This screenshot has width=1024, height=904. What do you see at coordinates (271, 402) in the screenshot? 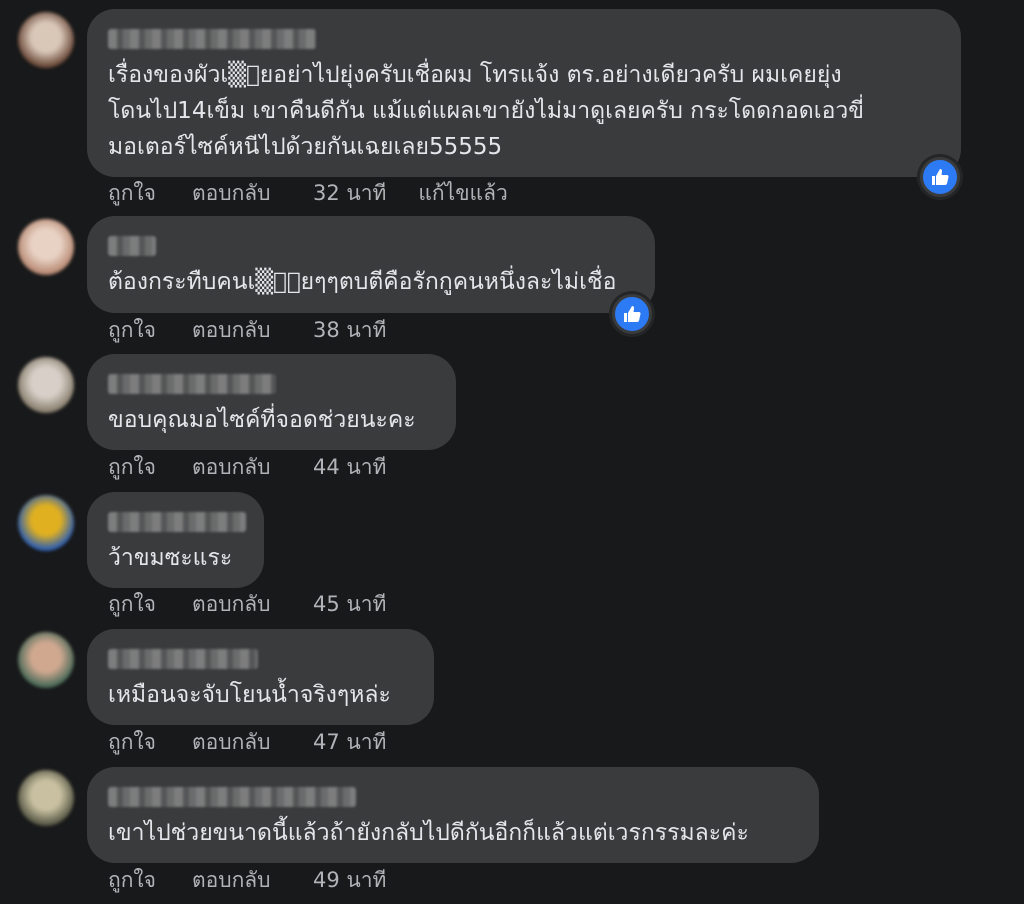
I see `comment-bubble: ขอบคุณมอไซค์ที่จอดช่วยนะคะ` at bounding box center [271, 402].